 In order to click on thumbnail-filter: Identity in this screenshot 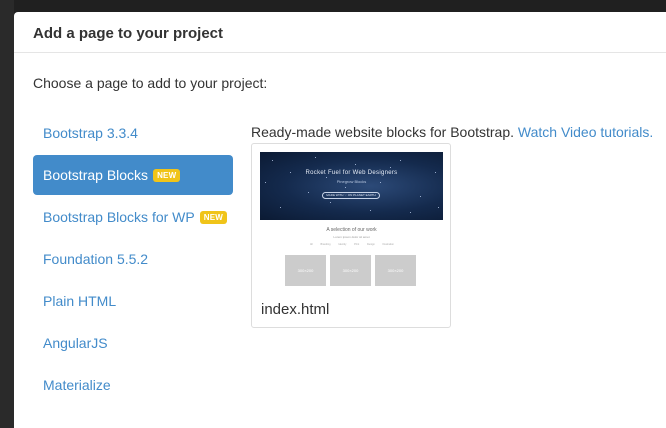, I will do `click(342, 244)`.